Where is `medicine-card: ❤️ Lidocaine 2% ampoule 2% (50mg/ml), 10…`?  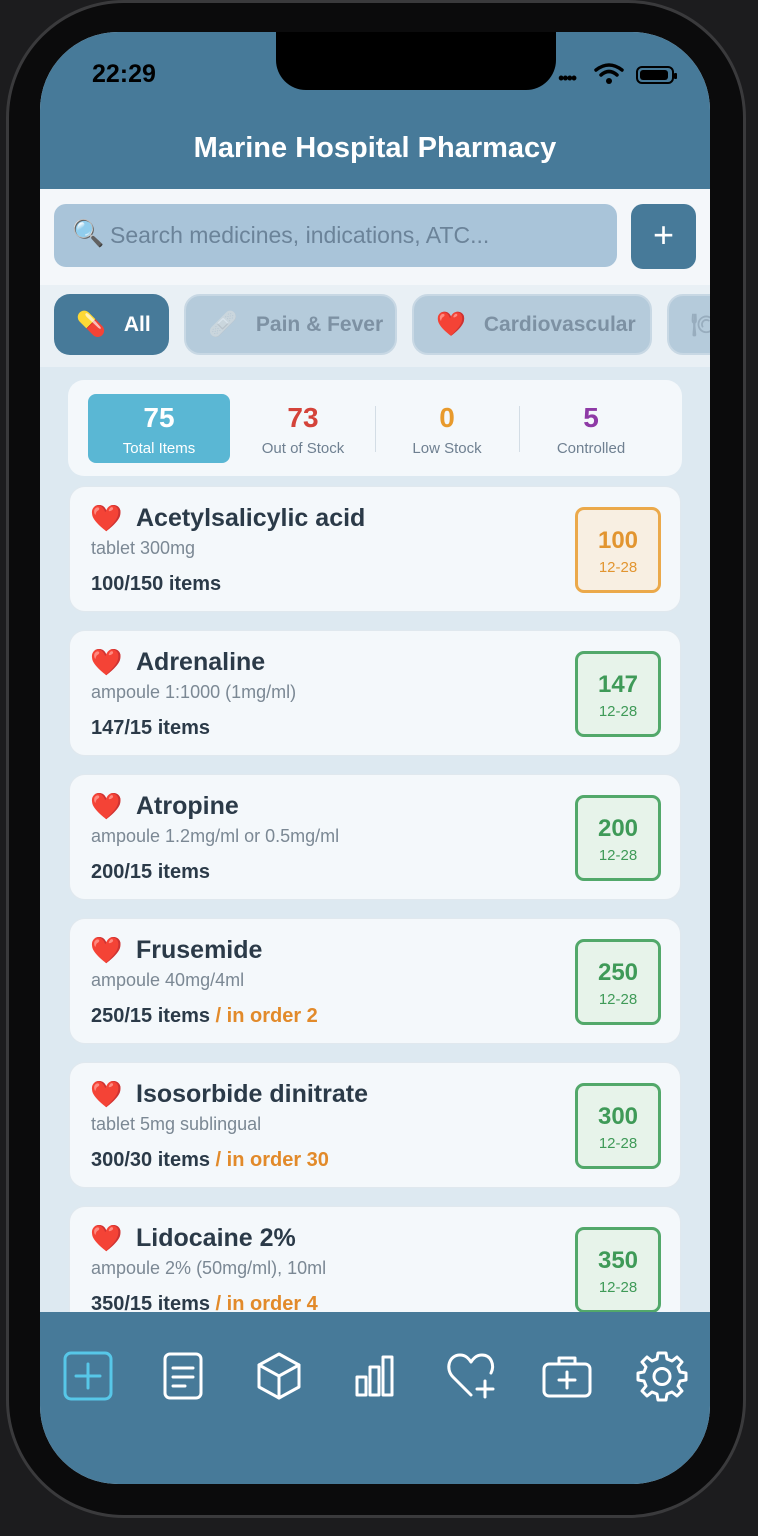
medicine-card: ❤️ Lidocaine 2% ampoule 2% (50mg/ml), 10… is located at coordinates (375, 1259).